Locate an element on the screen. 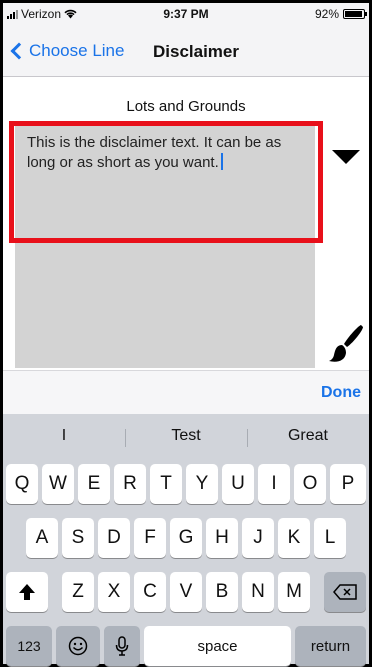 The height and width of the screenshot is (667, 372). backspace-icon is located at coordinates (345, 592).